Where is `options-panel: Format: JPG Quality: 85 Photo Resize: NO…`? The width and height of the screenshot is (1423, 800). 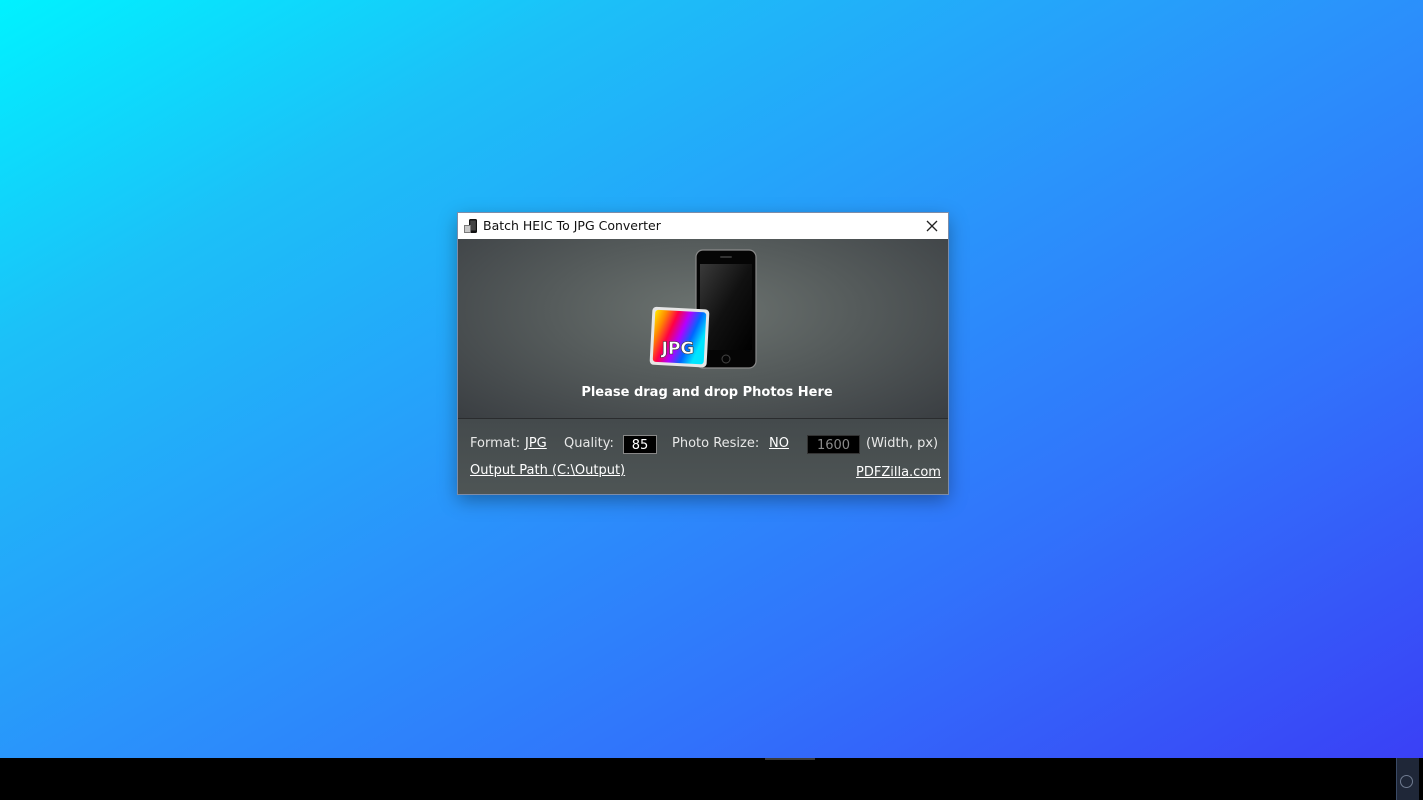 options-panel: Format: JPG Quality: 85 Photo Resize: NO… is located at coordinates (703, 456).